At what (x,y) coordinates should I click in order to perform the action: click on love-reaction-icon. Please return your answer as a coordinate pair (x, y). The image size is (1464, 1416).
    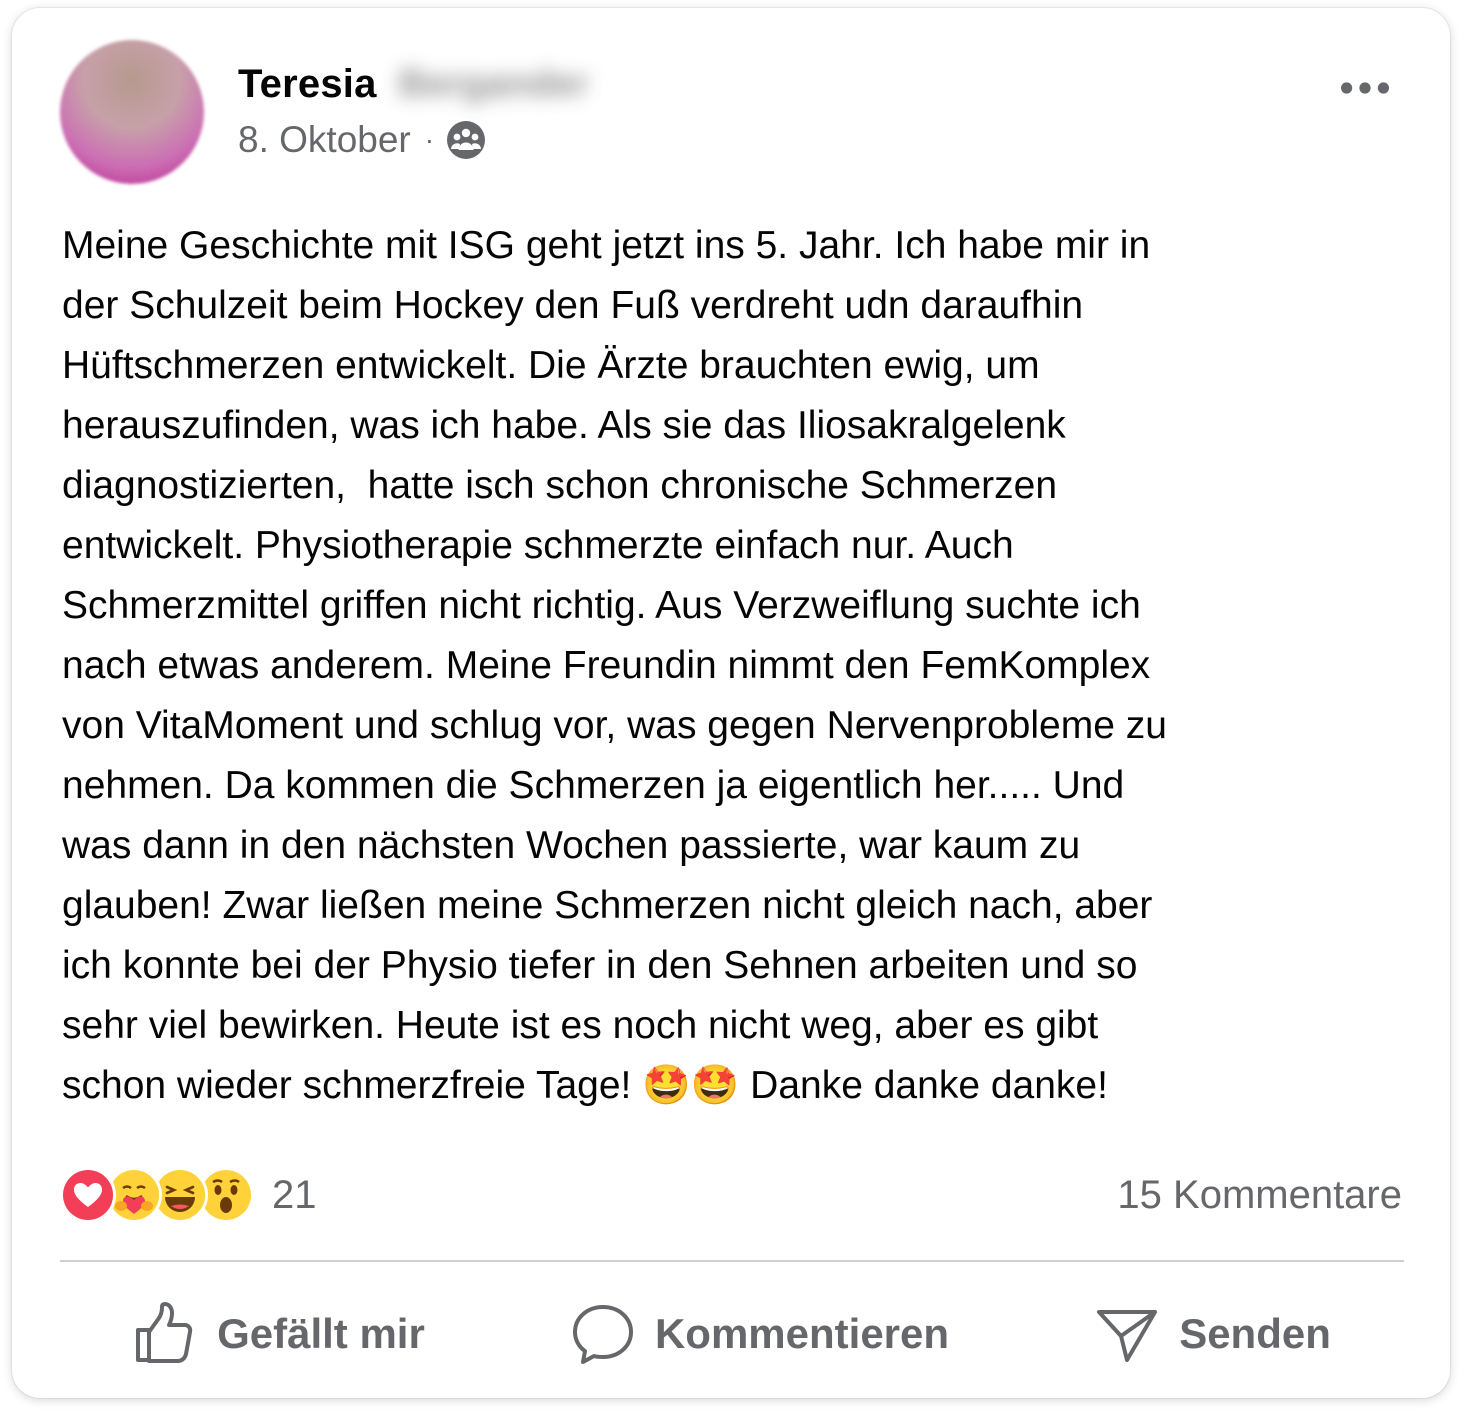
    Looking at the image, I should click on (88, 1195).